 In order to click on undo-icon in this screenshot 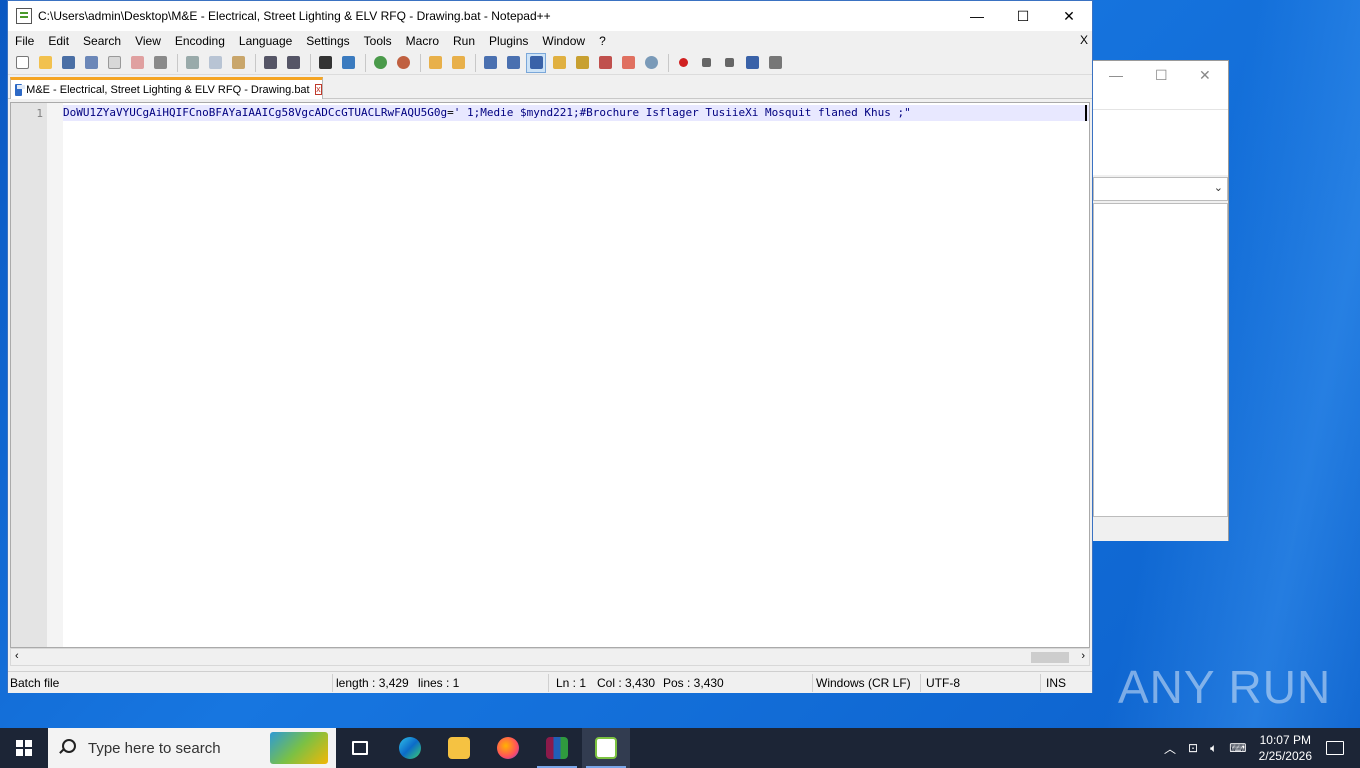, I will do `click(270, 63)`.